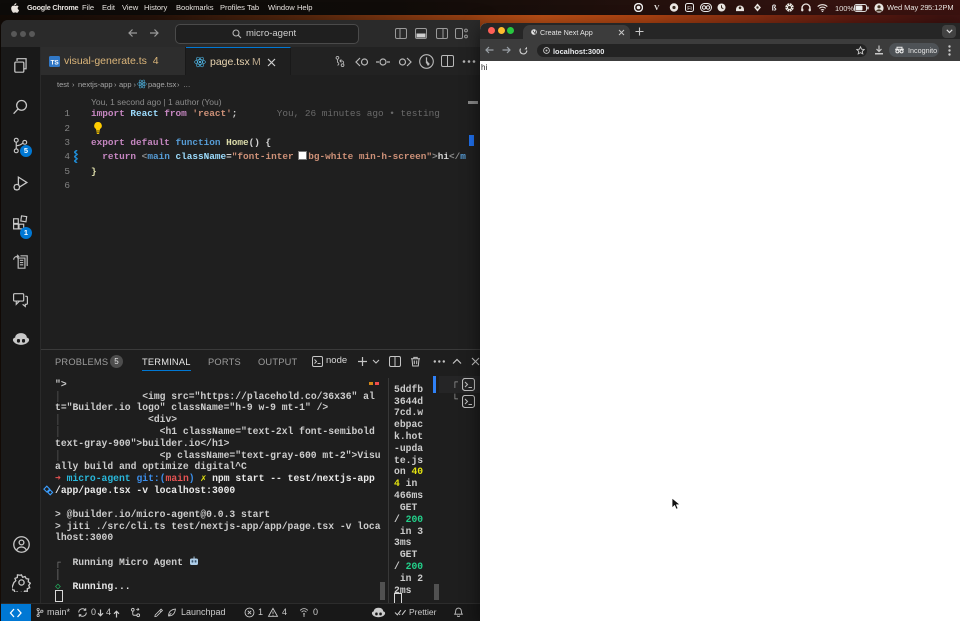 Image resolution: width=960 pixels, height=621 pixels. I want to click on svg-text: Fi, so click(689, 9).